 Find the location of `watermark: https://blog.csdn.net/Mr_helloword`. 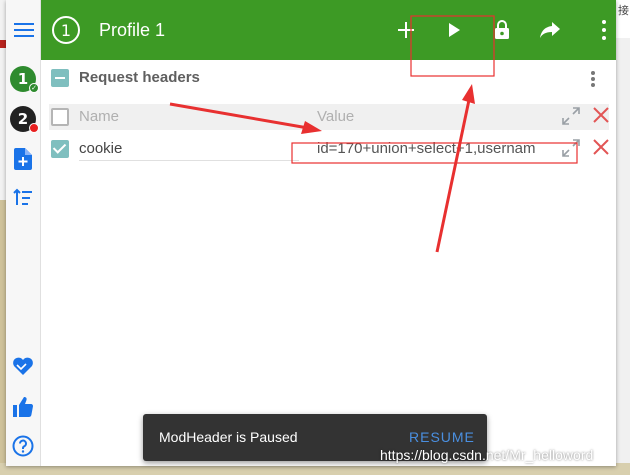

watermark: https://blog.csdn.net/Mr_helloword is located at coordinates (487, 455).